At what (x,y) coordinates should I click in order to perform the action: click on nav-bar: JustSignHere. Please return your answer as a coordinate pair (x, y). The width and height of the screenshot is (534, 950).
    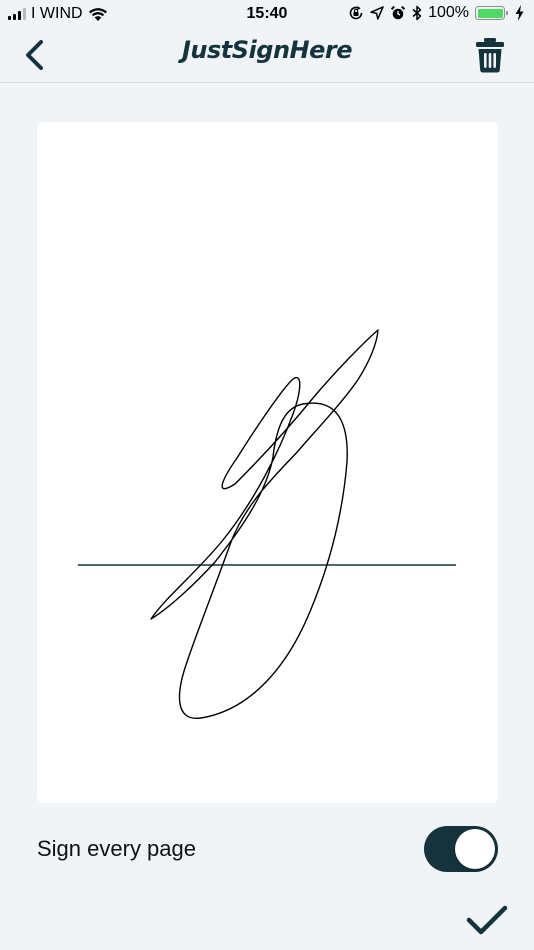
    Looking at the image, I should click on (267, 55).